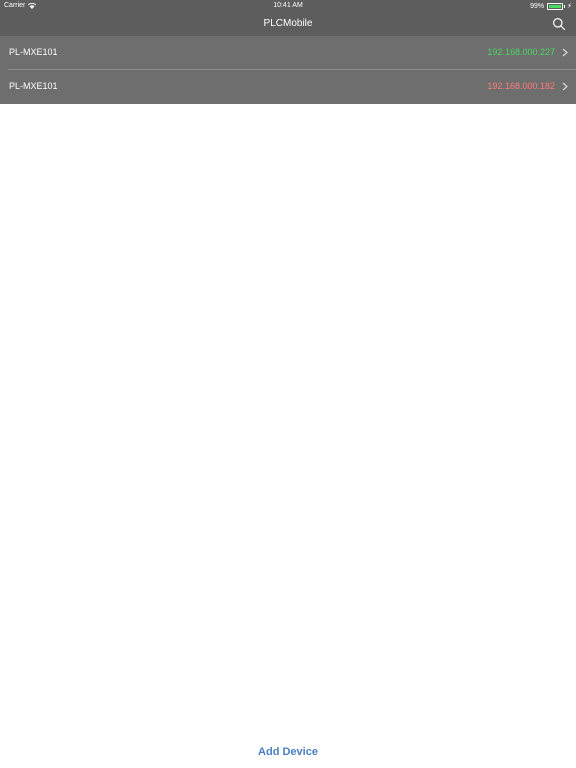  I want to click on nav-bar: PLCMobile, so click(288, 24).